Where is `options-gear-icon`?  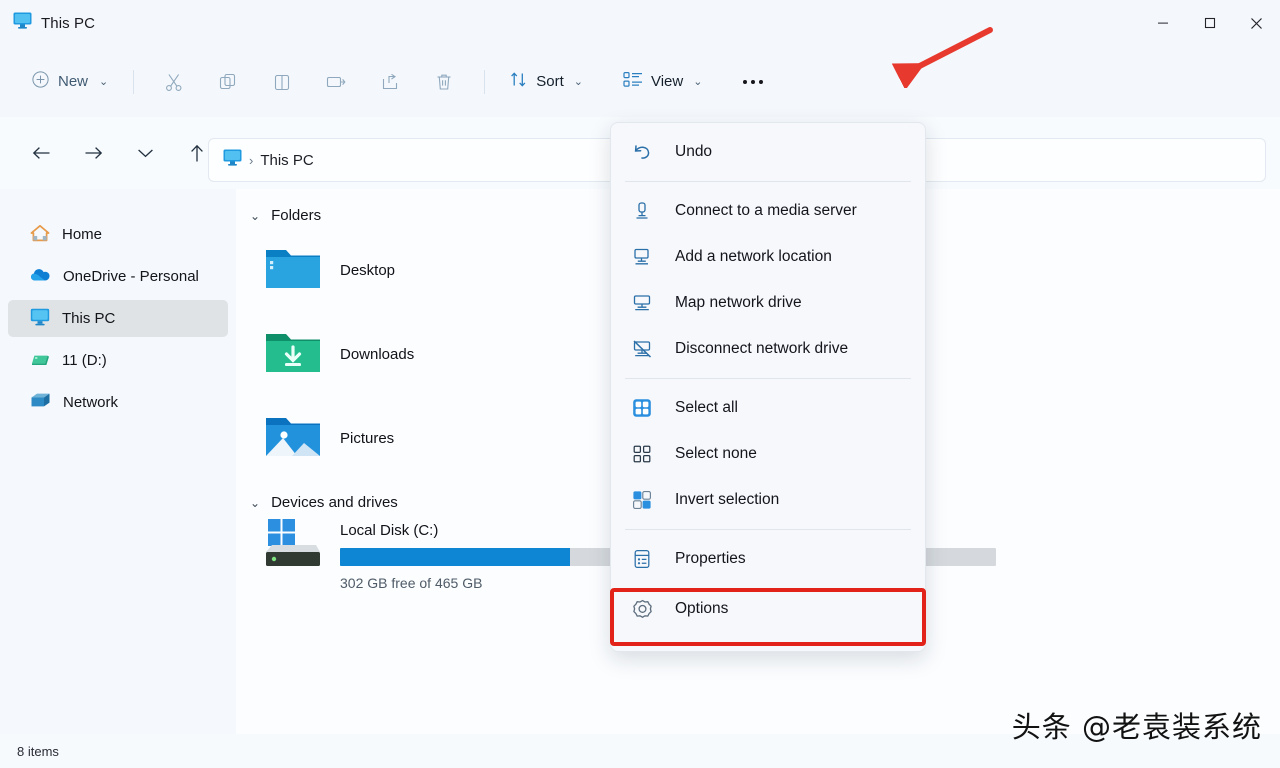 options-gear-icon is located at coordinates (642, 609).